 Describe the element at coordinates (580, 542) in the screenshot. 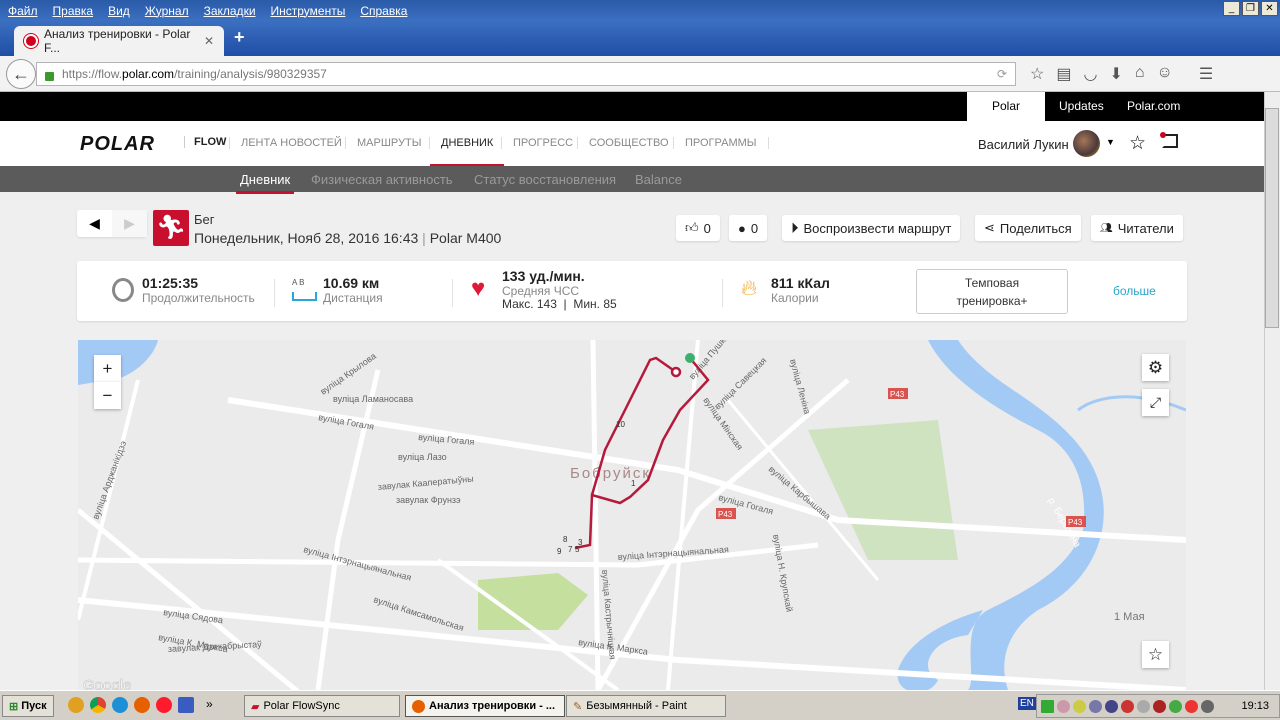

I see `km-marker: 3` at that location.